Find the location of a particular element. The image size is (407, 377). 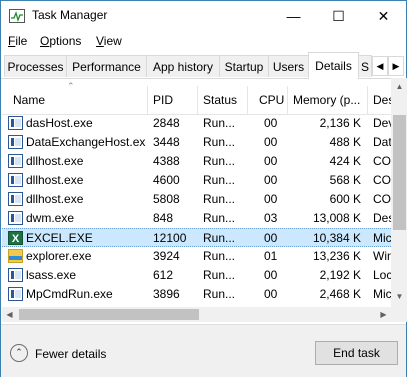

close-button: ✕ is located at coordinates (383, 16).